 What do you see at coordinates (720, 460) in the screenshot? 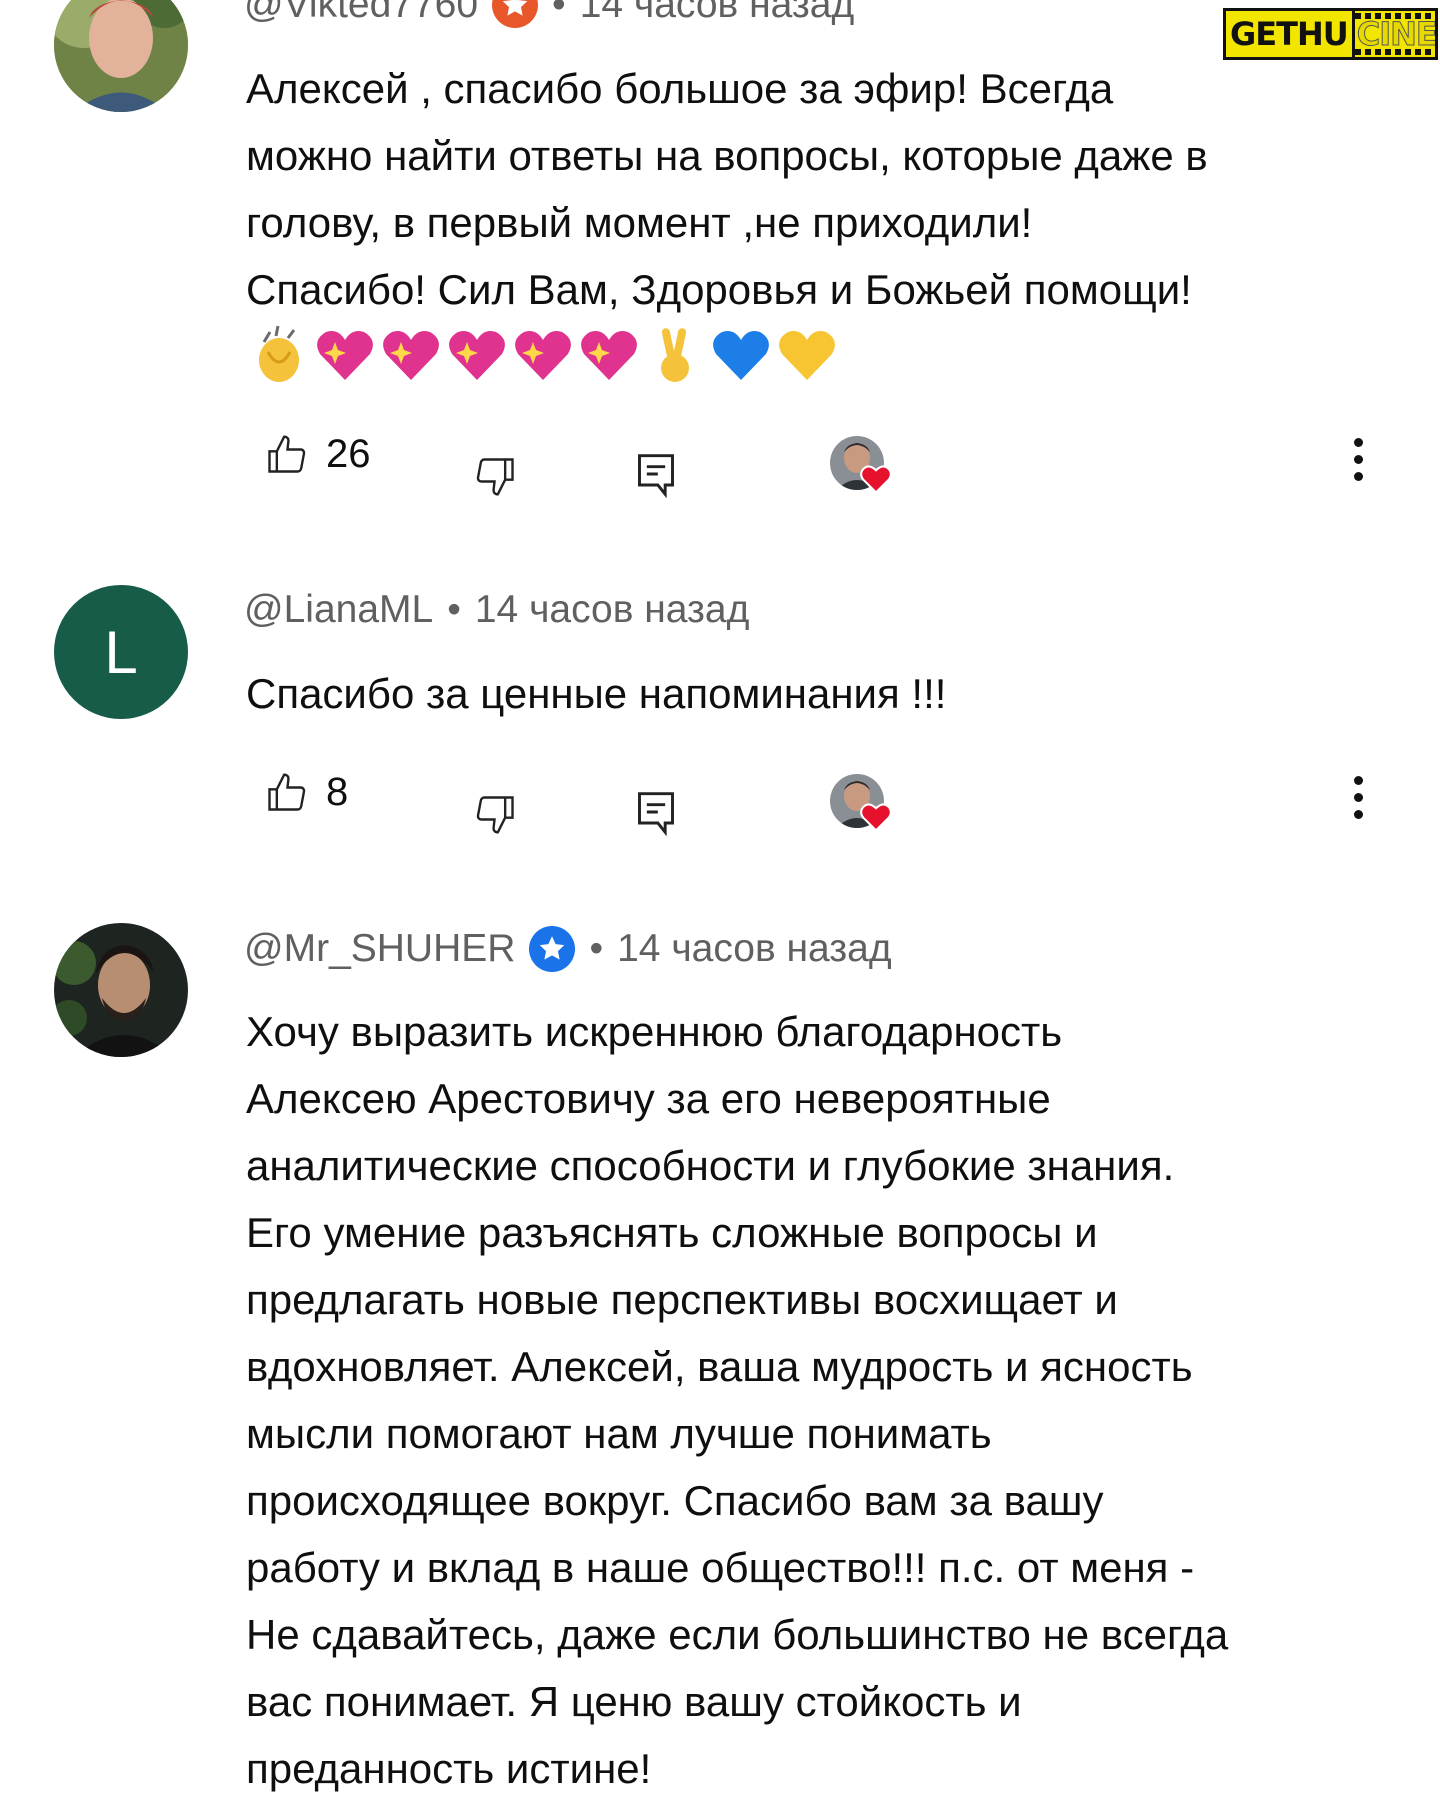
I see `comment-actions: 26` at bounding box center [720, 460].